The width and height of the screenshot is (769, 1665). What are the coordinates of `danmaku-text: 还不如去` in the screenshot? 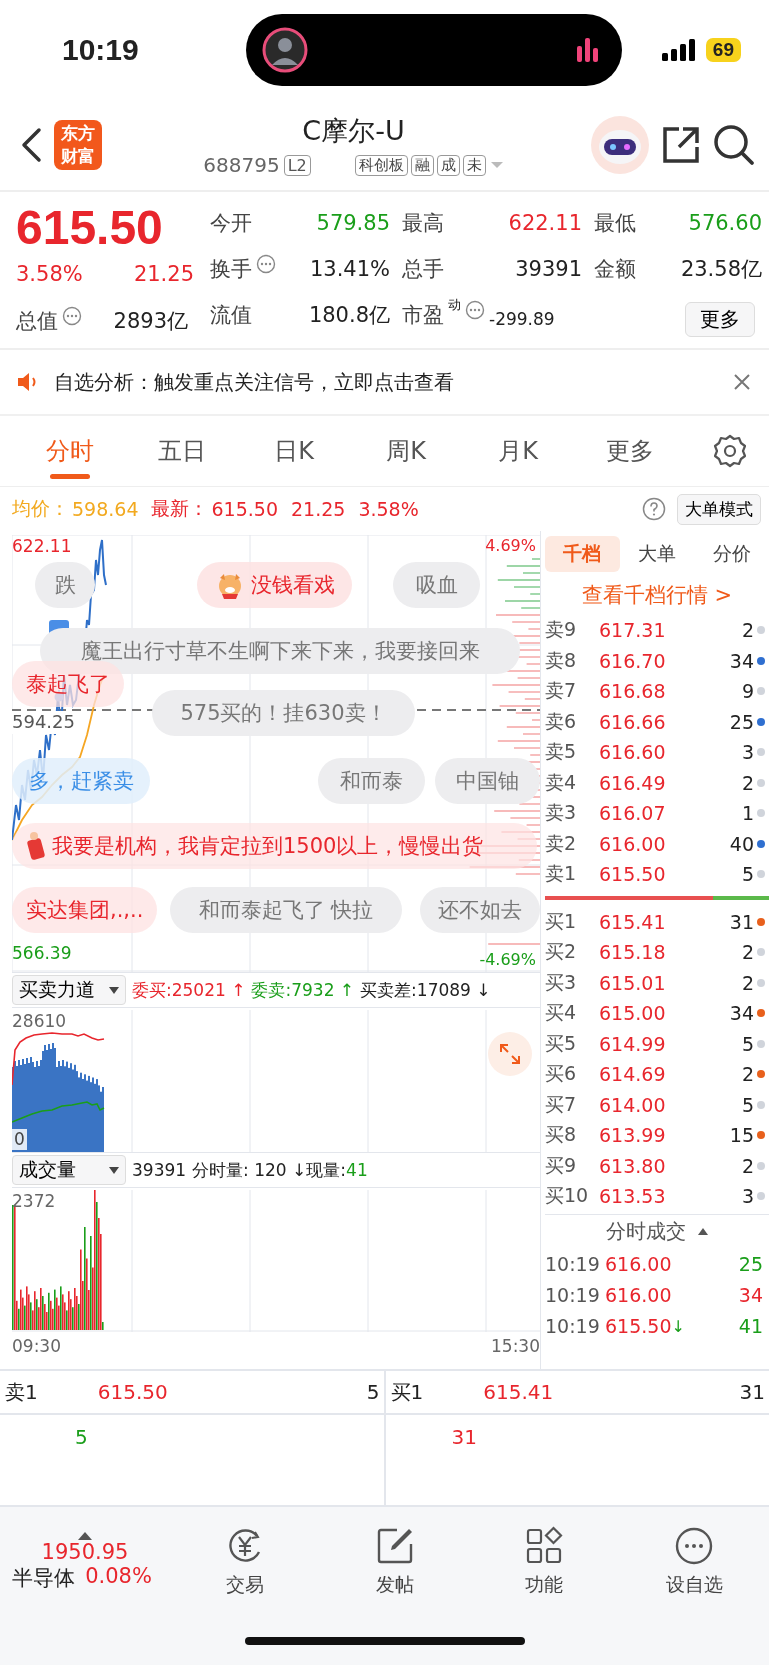 It's located at (480, 910).